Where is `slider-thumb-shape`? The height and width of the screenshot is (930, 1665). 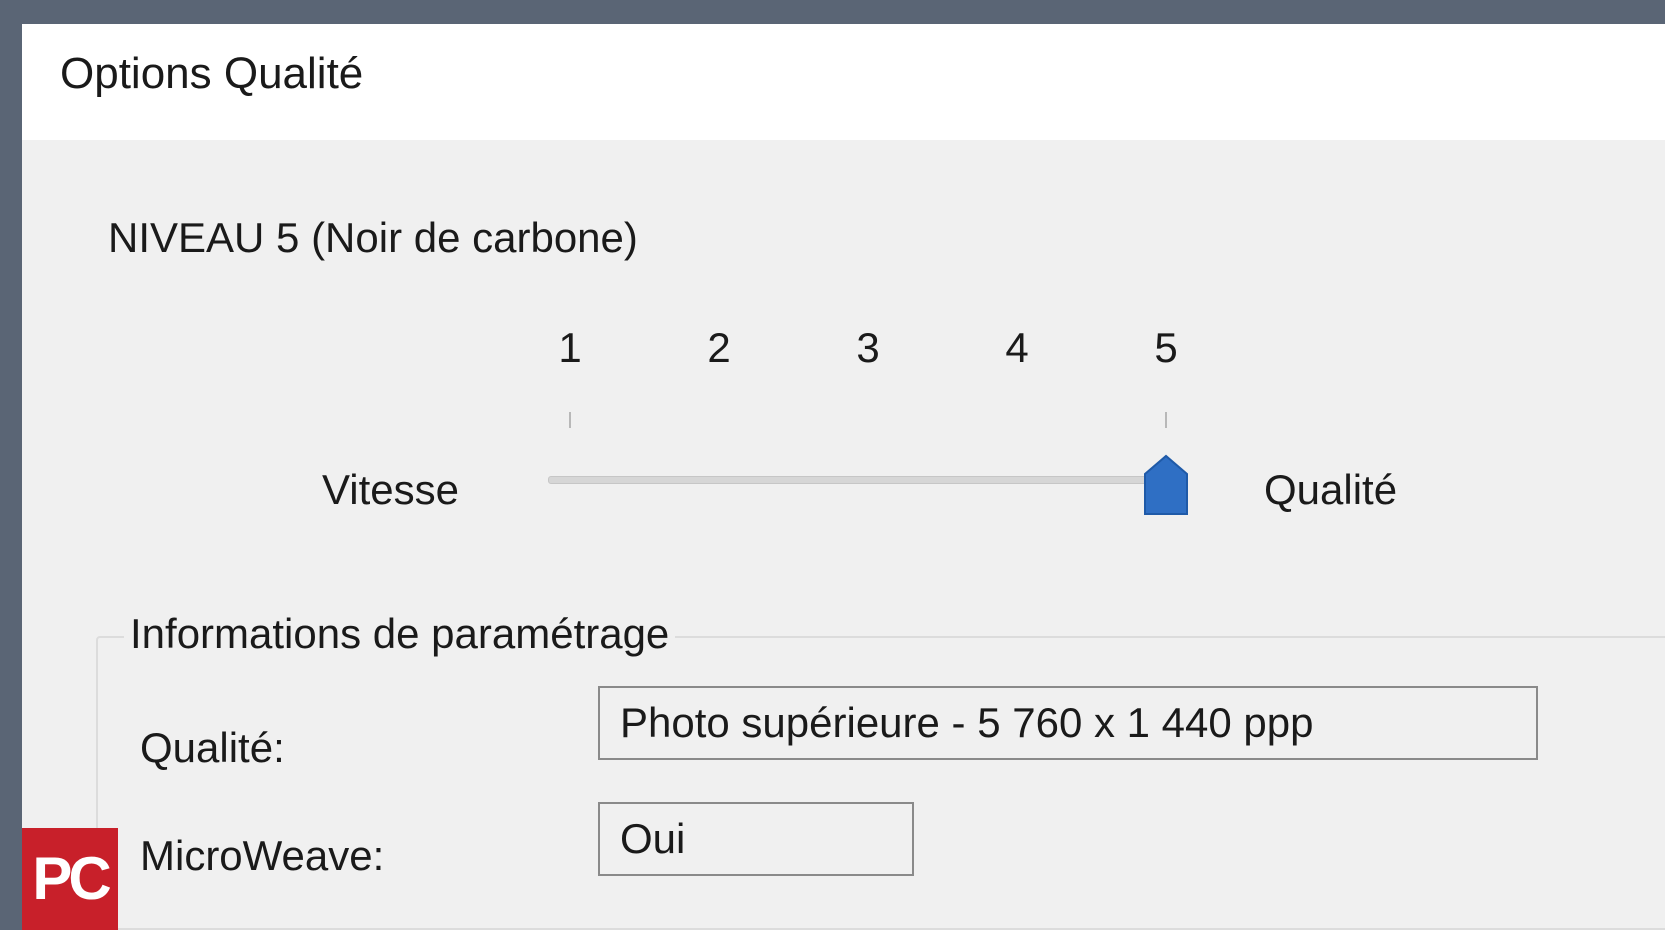
slider-thumb-shape is located at coordinates (1166, 484).